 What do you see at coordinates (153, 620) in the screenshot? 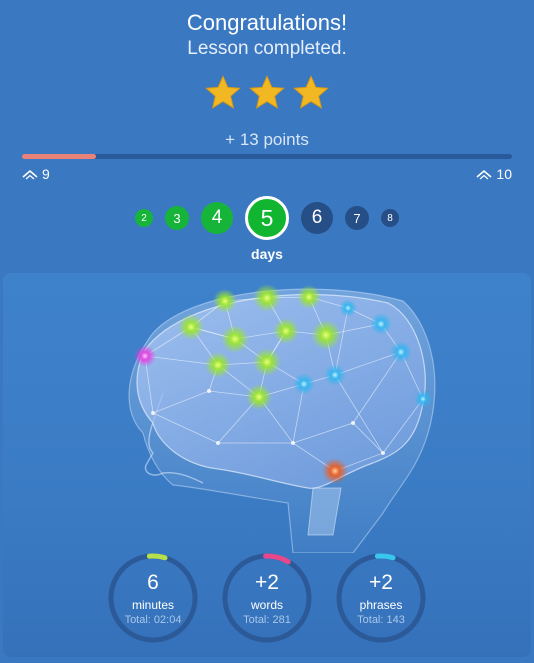
I see `minutes-total: Total: 02:04` at bounding box center [153, 620].